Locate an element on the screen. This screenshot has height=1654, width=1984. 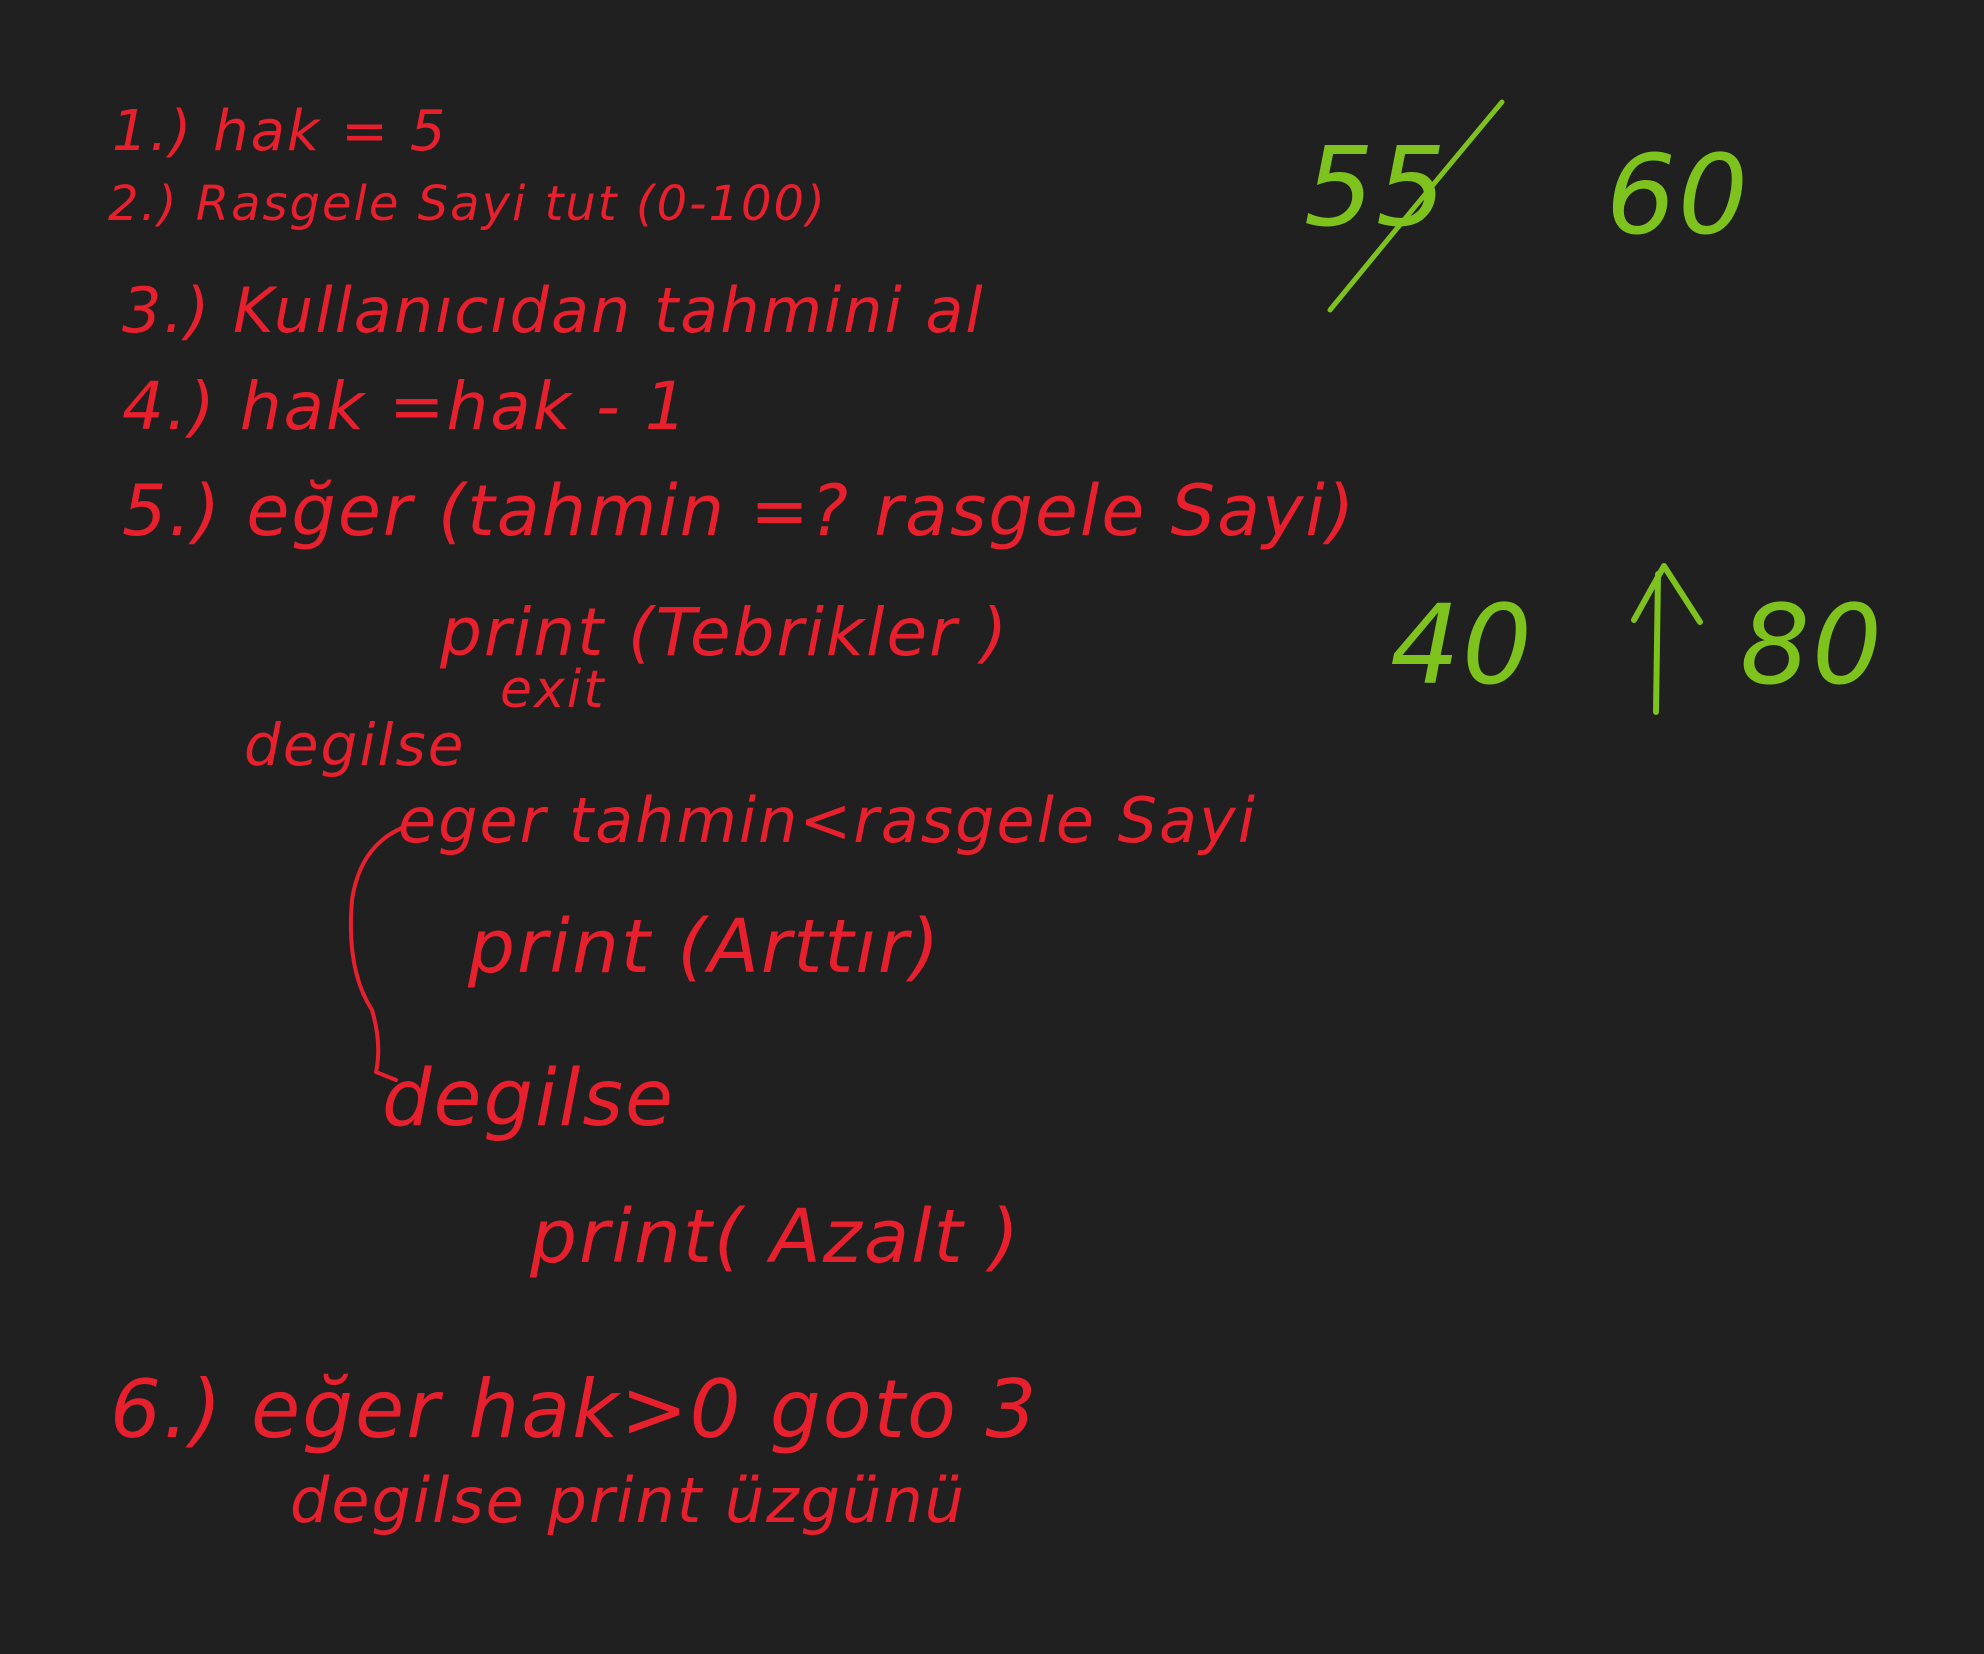
else-text: degilse is located at coordinates (355, 745).